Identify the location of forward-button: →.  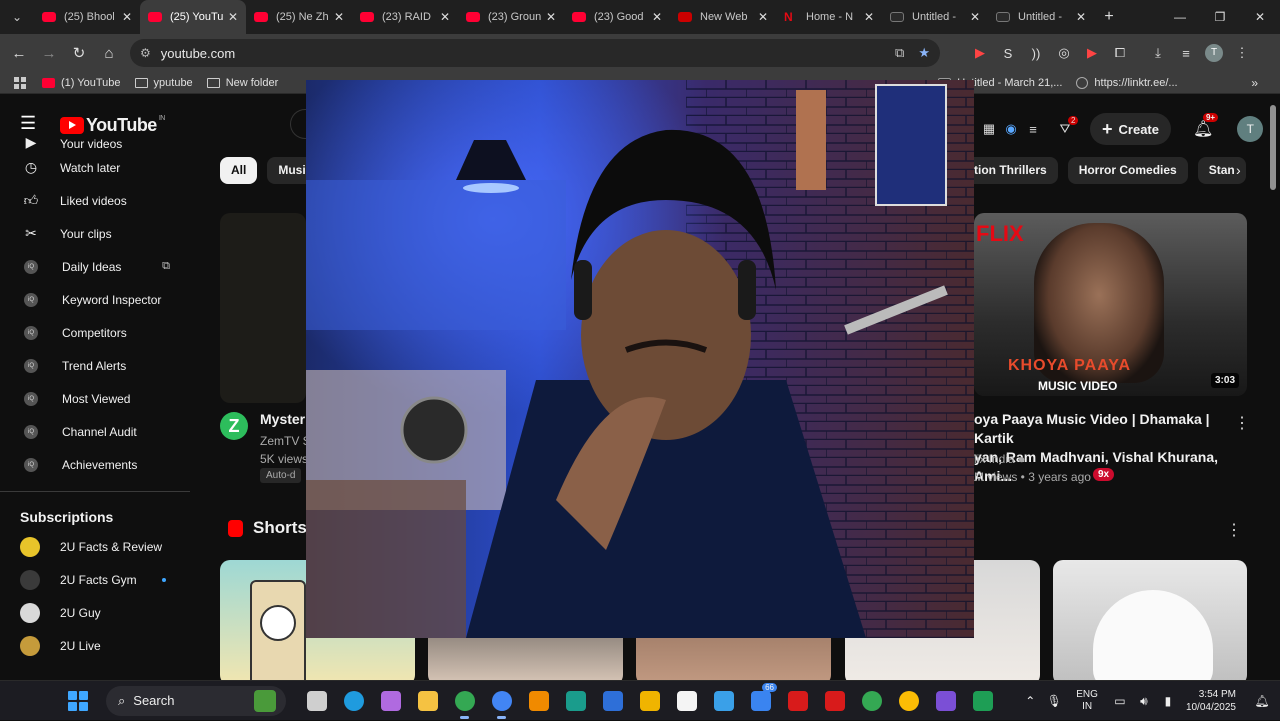
(49, 53).